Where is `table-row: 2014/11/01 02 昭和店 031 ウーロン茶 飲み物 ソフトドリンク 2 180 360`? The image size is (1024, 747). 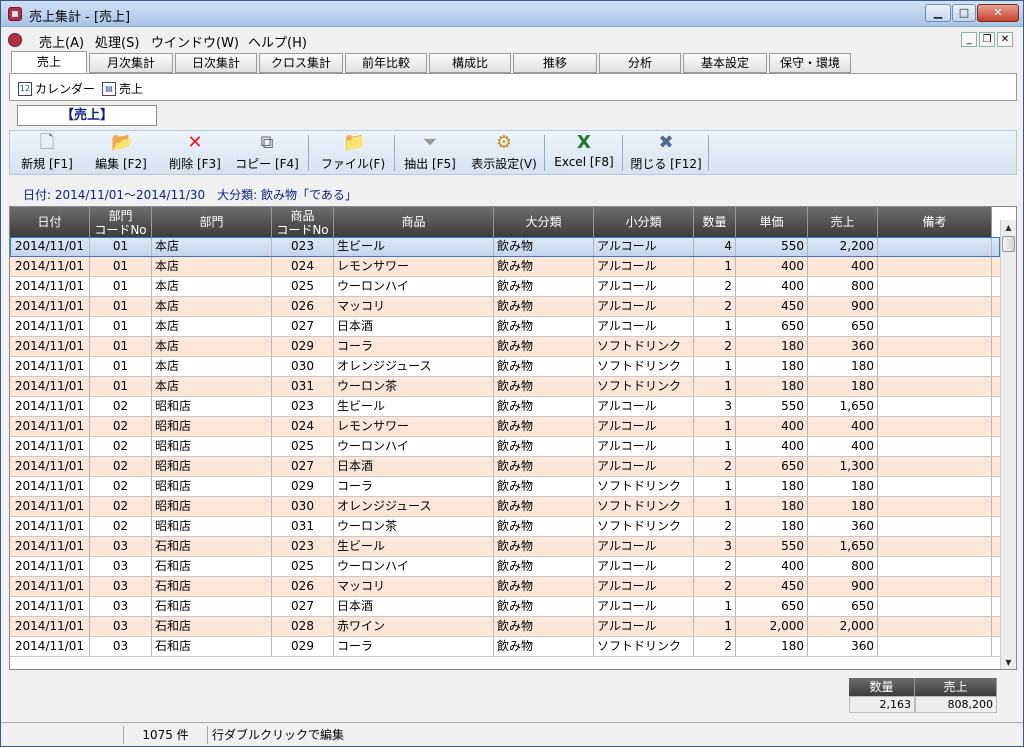 table-row: 2014/11/01 02 昭和店 031 ウーロン茶 飲み物 ソフトドリンク 2 180 360 is located at coordinates (505, 527).